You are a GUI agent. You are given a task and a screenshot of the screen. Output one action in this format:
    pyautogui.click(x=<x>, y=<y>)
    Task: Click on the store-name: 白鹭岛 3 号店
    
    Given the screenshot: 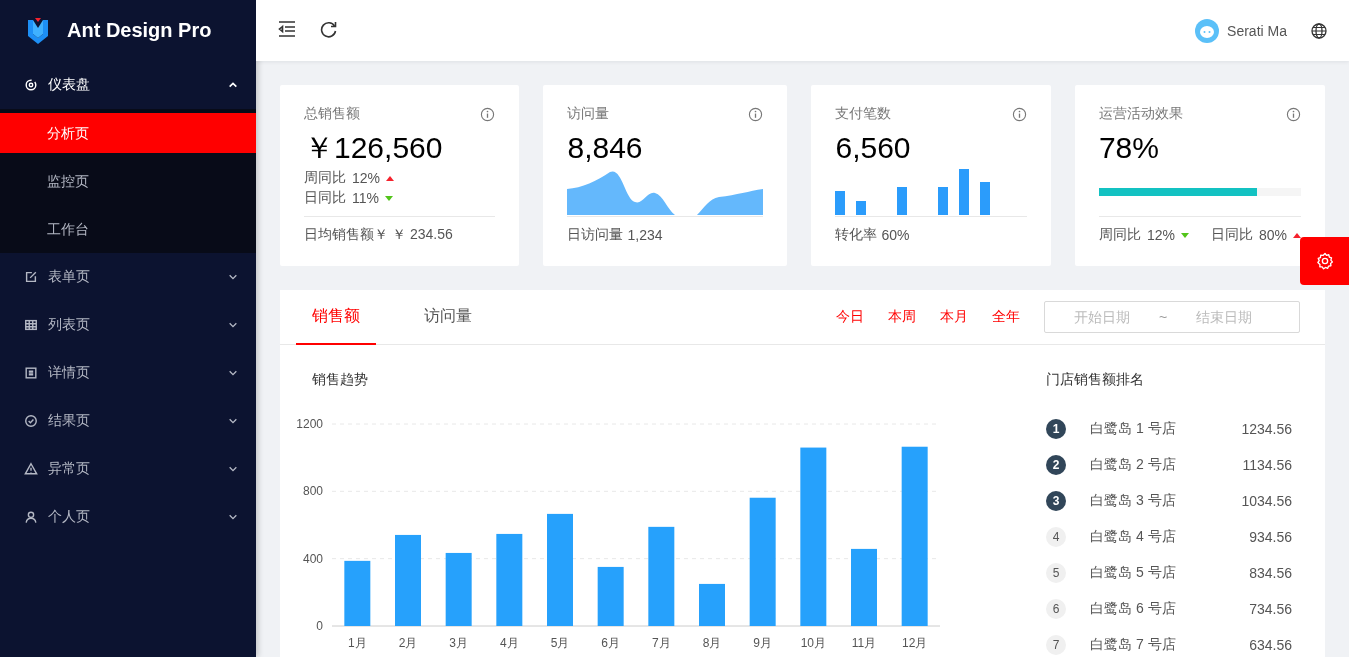 What is the action you would take?
    pyautogui.click(x=1133, y=501)
    